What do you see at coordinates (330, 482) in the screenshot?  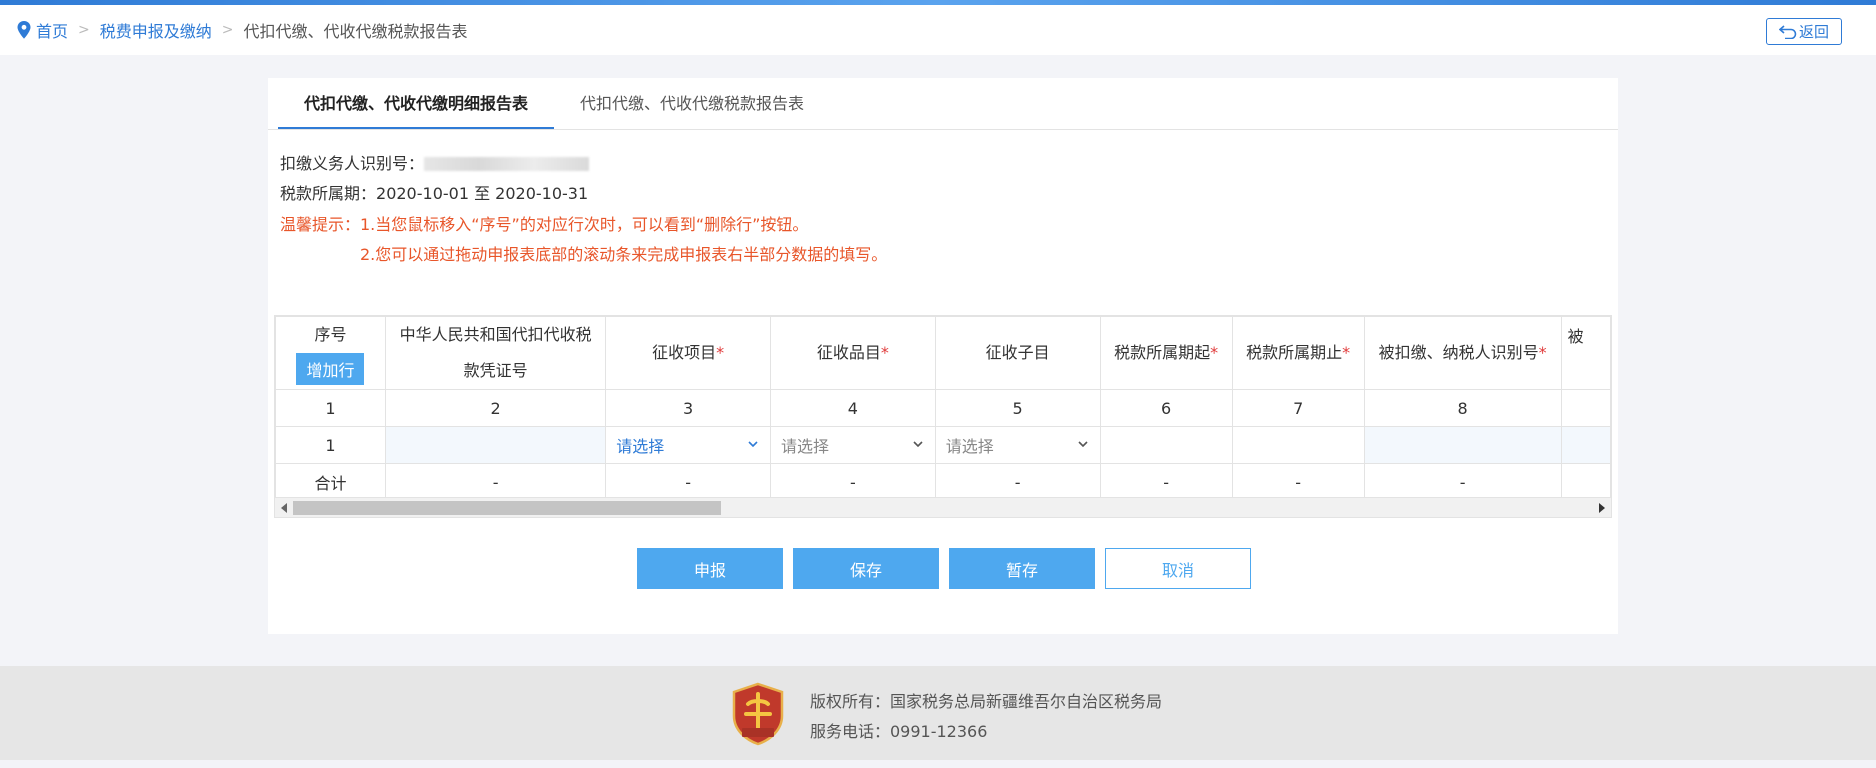 I see `sum-label: 合计` at bounding box center [330, 482].